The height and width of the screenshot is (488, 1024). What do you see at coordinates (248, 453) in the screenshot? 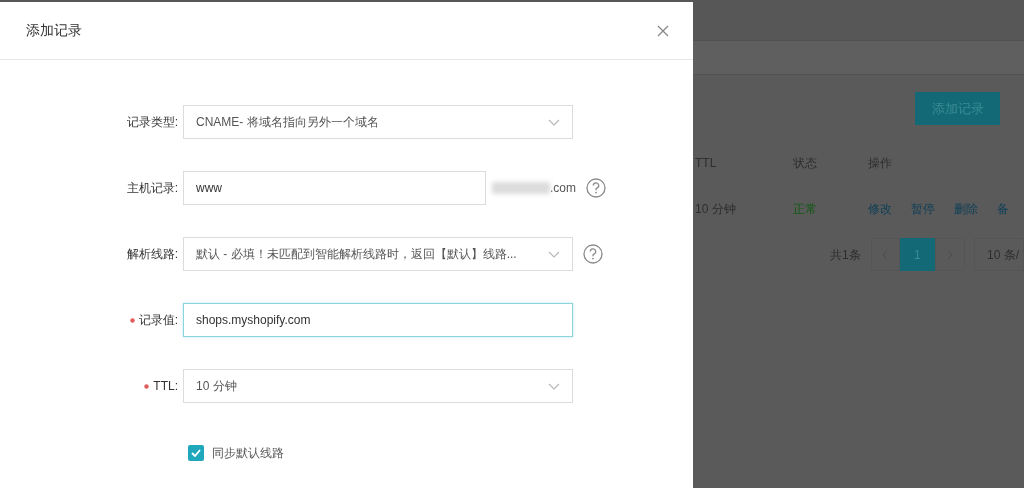
I see `checkbox-label: 同步默认线路` at bounding box center [248, 453].